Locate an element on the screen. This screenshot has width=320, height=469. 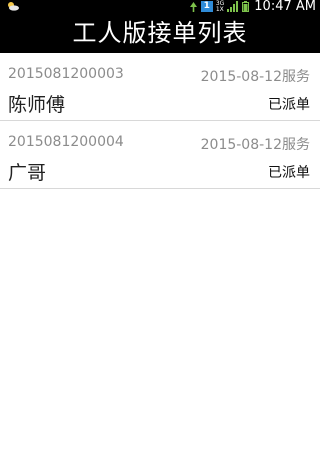
weather-cloud-icon is located at coordinates (13, 6).